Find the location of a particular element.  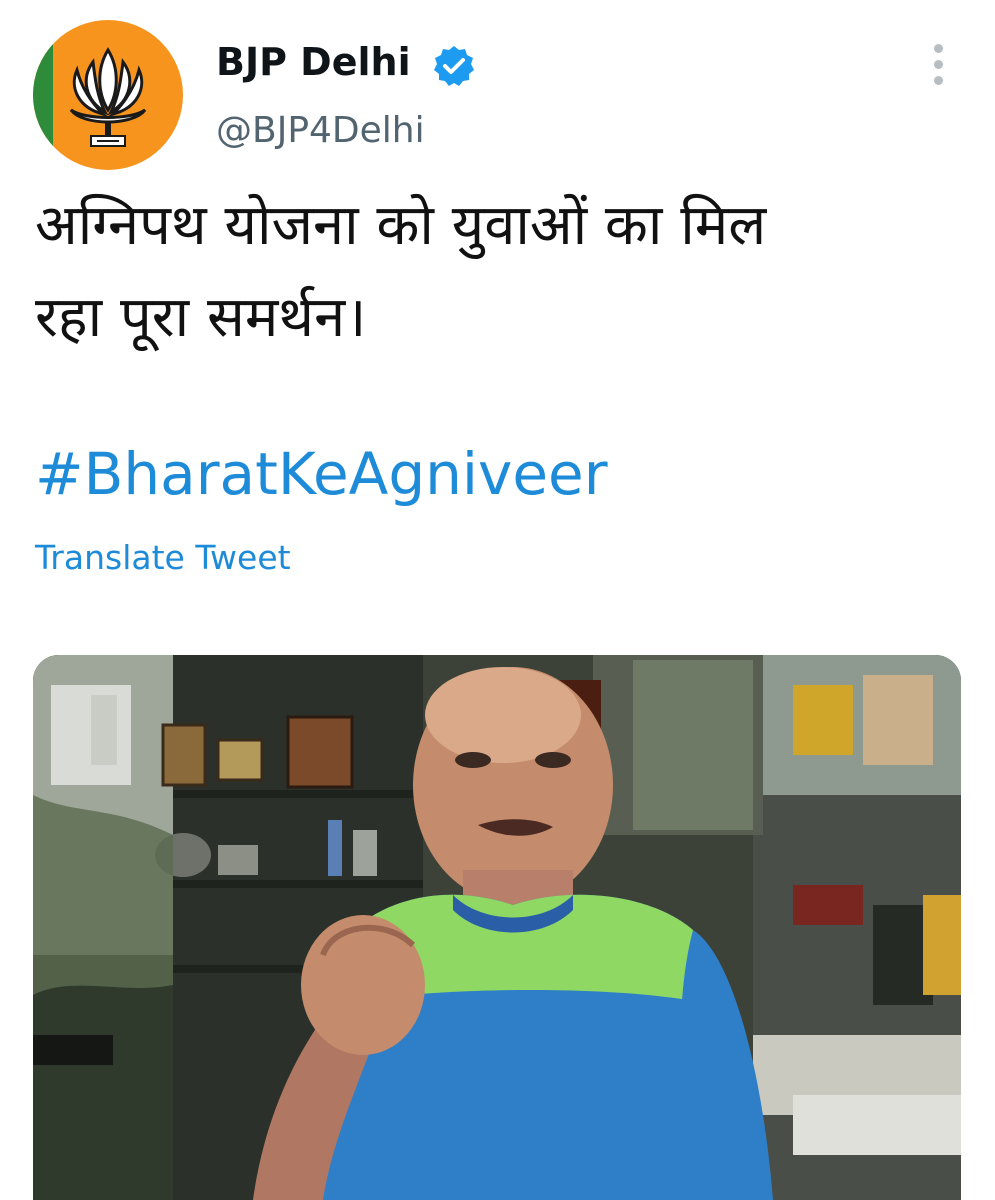

tweet-text-line: रहा पूरा समर्थन। is located at coordinates (201, 317).